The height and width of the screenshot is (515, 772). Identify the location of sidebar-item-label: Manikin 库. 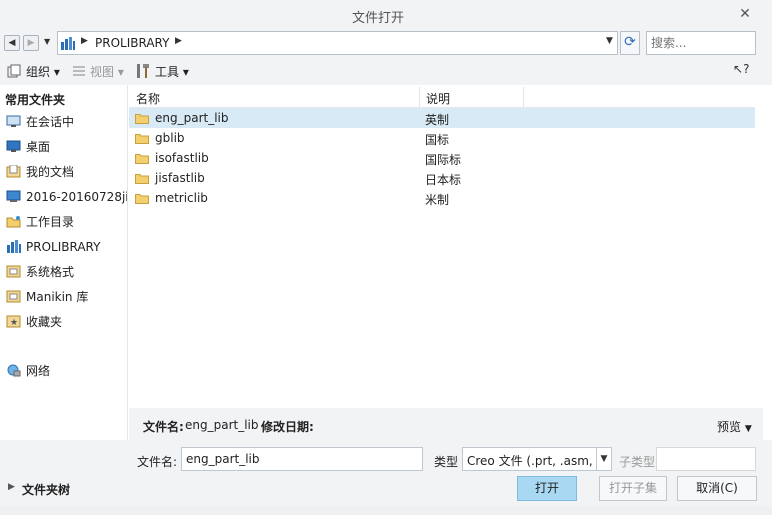
(57, 297).